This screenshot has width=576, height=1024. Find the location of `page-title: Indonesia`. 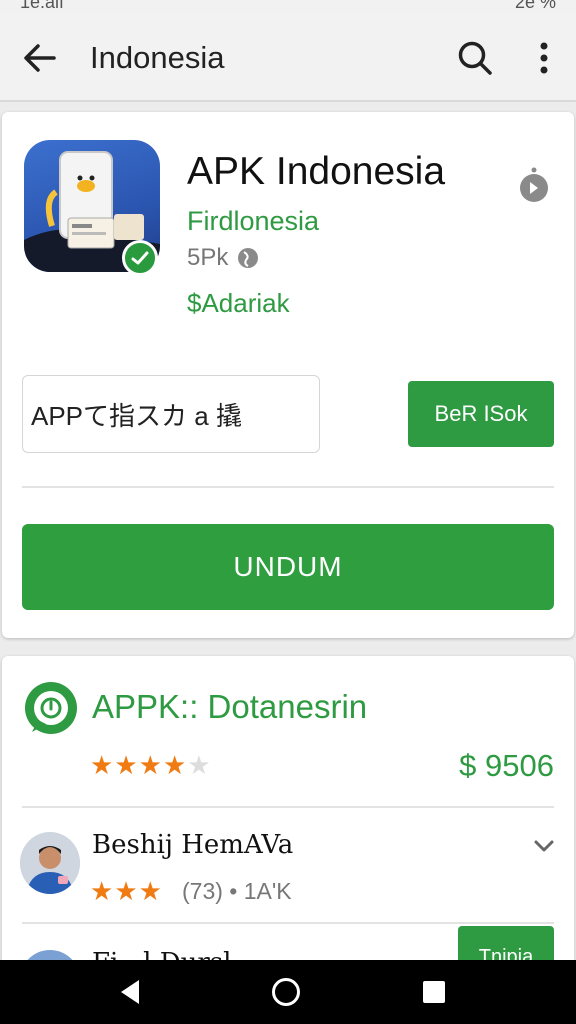

page-title: Indonesia is located at coordinates (157, 57).